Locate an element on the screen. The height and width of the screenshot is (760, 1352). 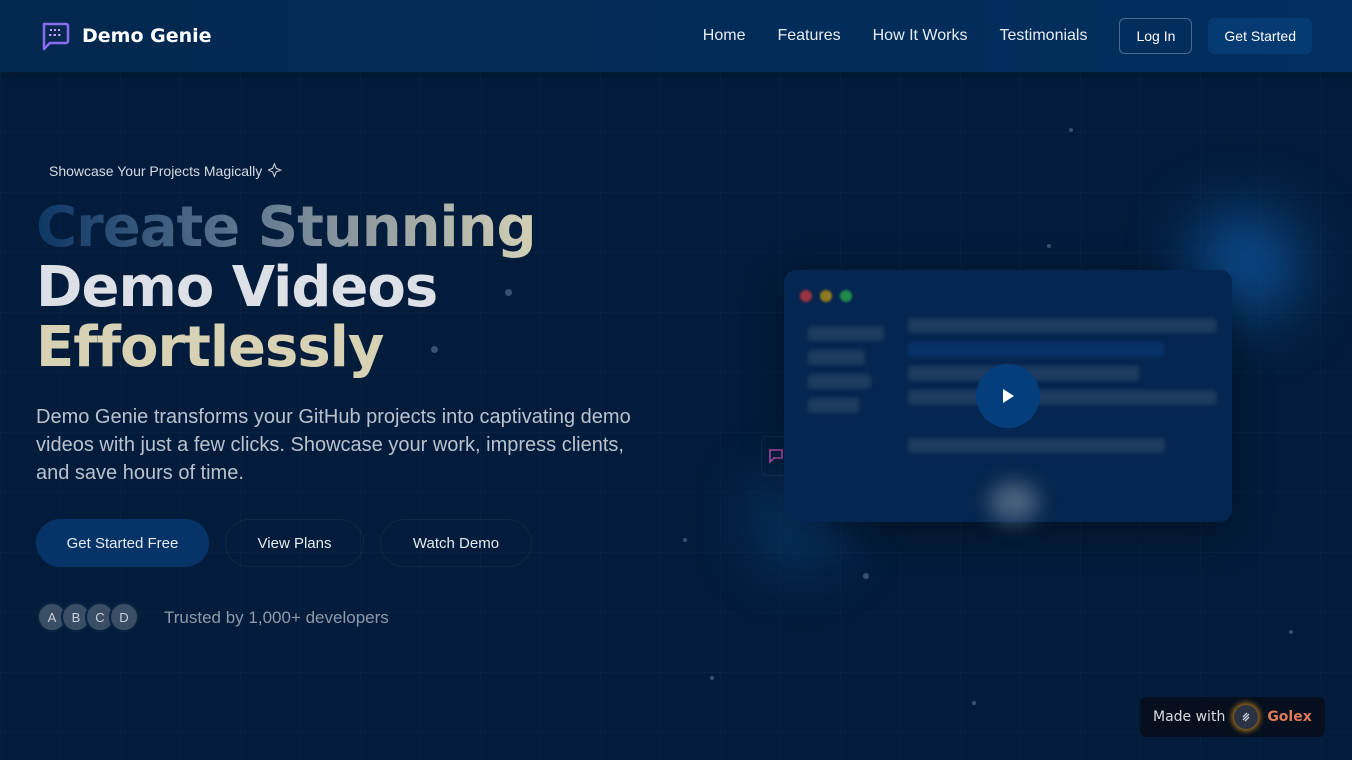
chat-bubble-icon is located at coordinates (56, 36).